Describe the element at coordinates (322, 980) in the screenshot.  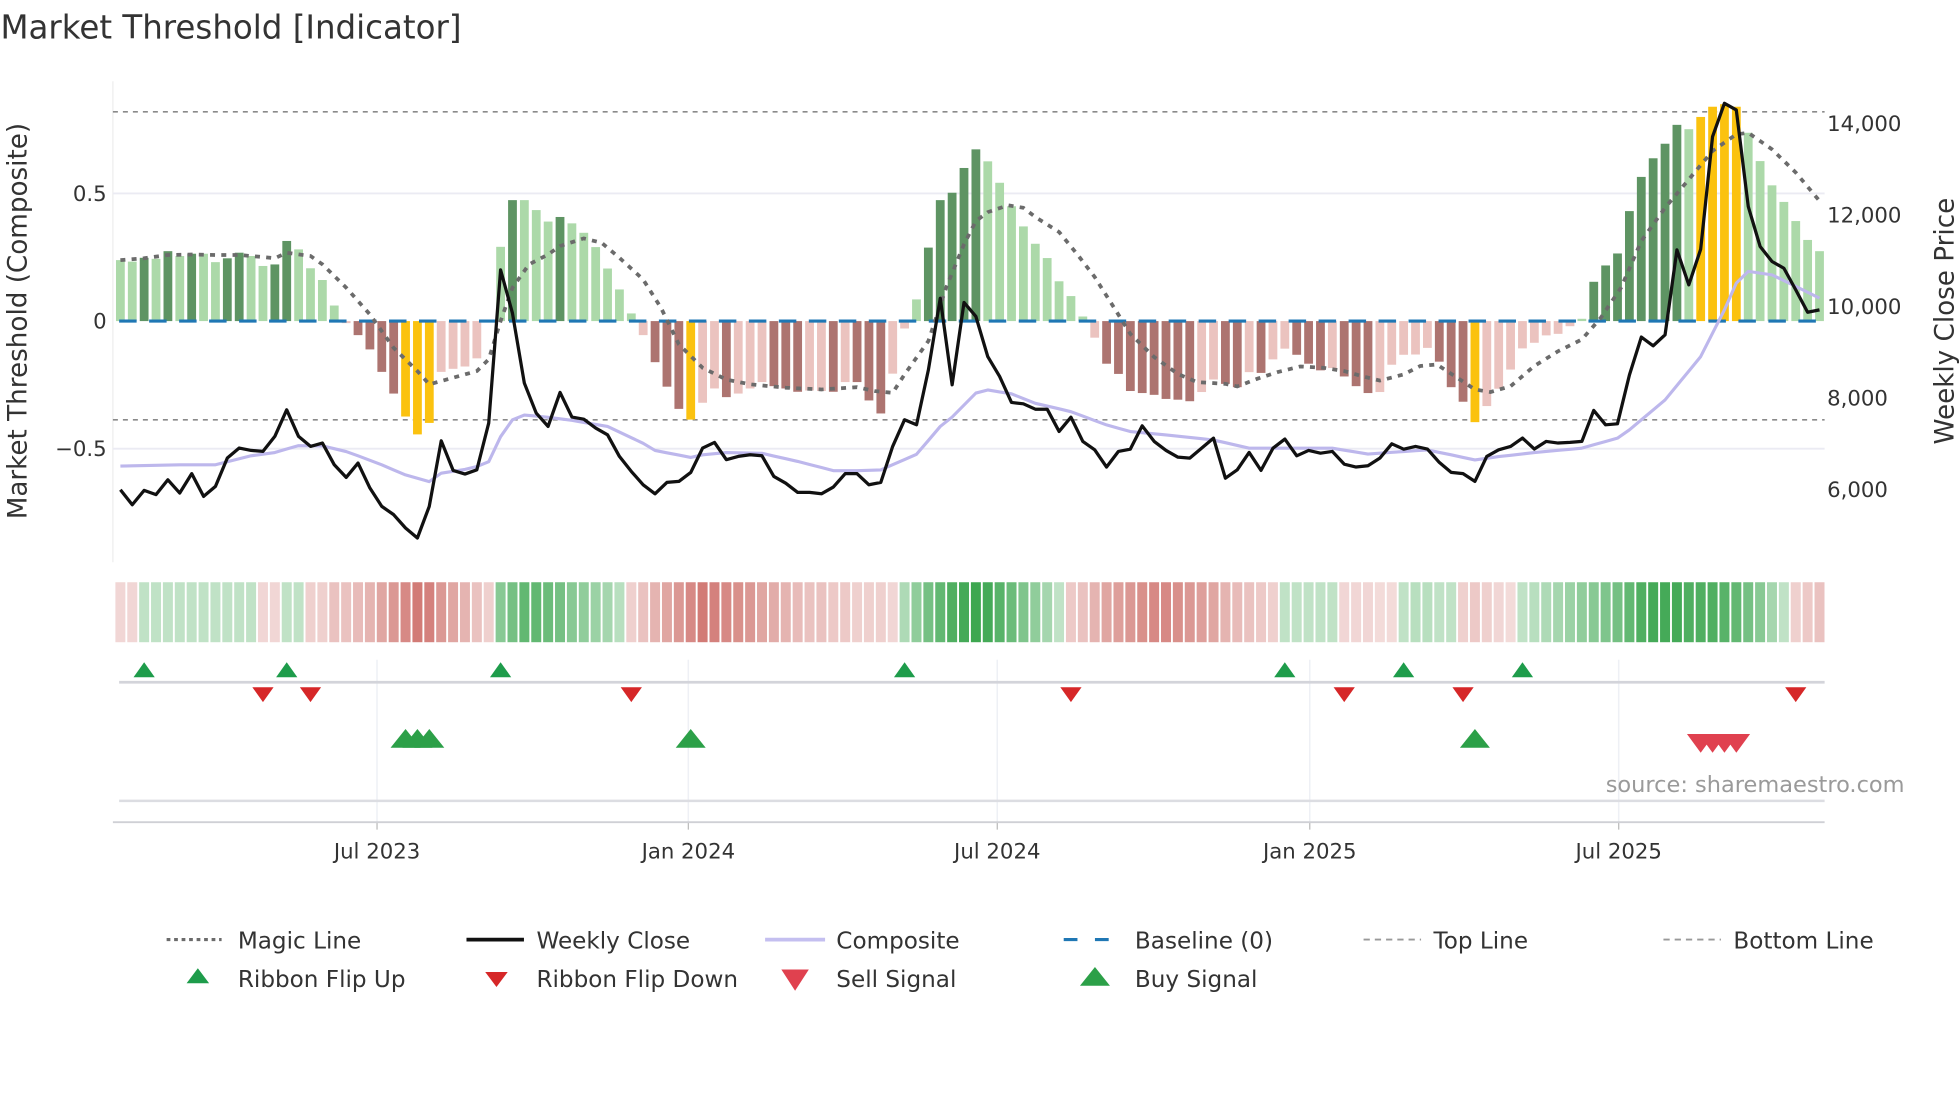
I see `legend-label: Ribbon Flip Up` at that location.